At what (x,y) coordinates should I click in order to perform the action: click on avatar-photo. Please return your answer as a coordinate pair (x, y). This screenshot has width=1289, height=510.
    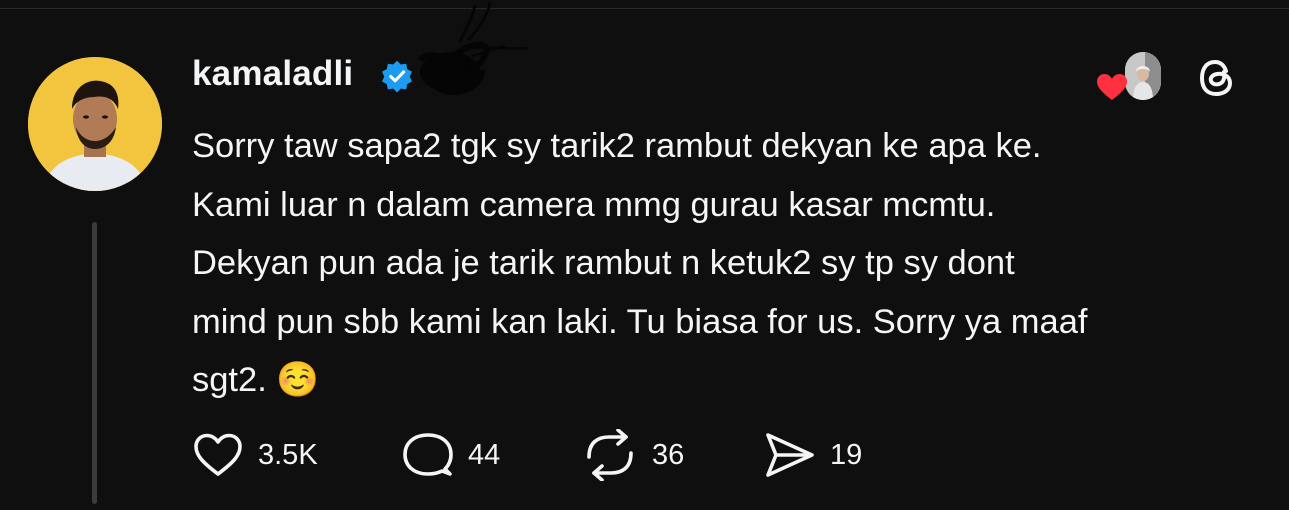
    Looking at the image, I should click on (95, 124).